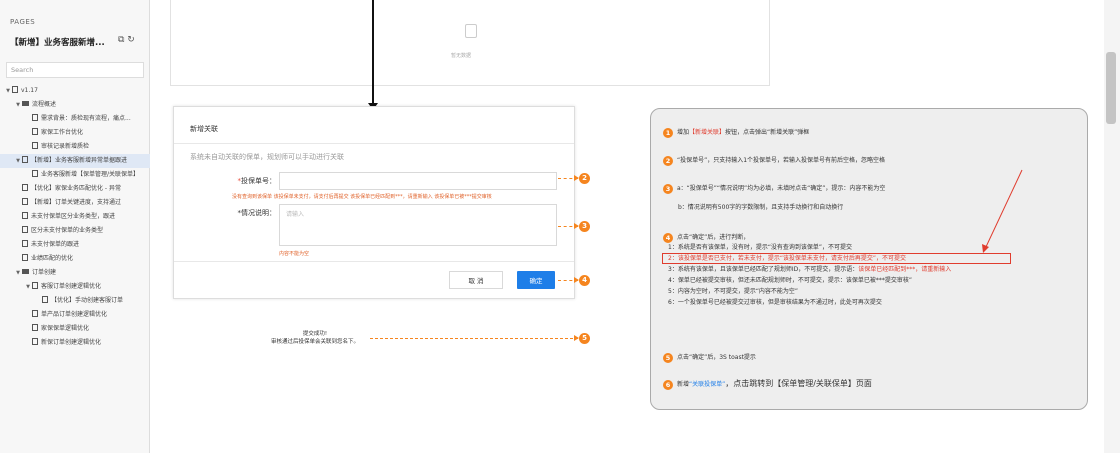 This screenshot has width=1120, height=453. What do you see at coordinates (985, 248) in the screenshot?
I see `red-arrow-head-icon` at bounding box center [985, 248].